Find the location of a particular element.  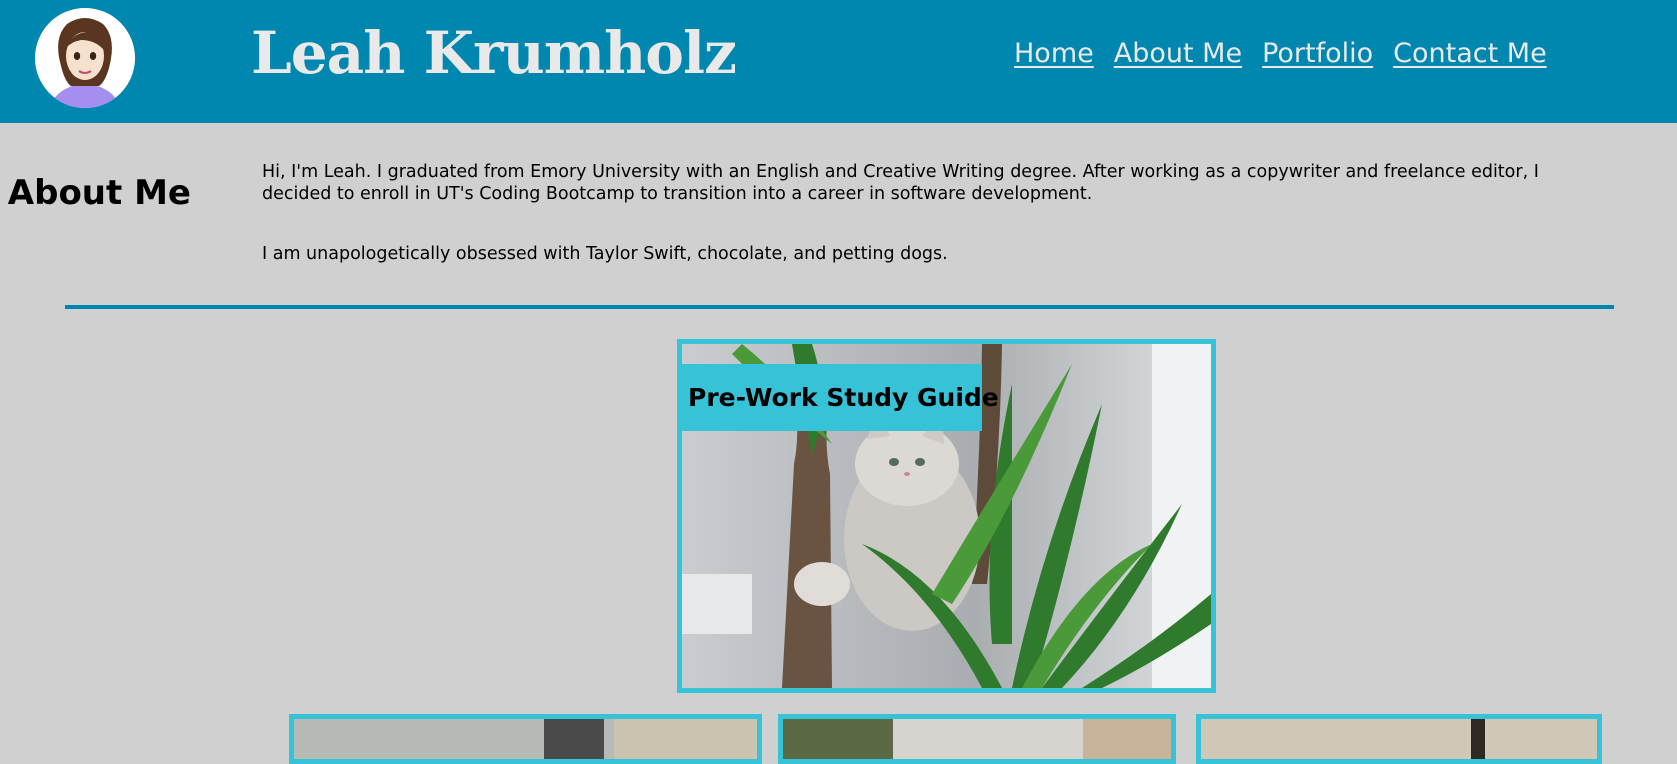

nav-contact-link: Contact Me is located at coordinates (1470, 54).